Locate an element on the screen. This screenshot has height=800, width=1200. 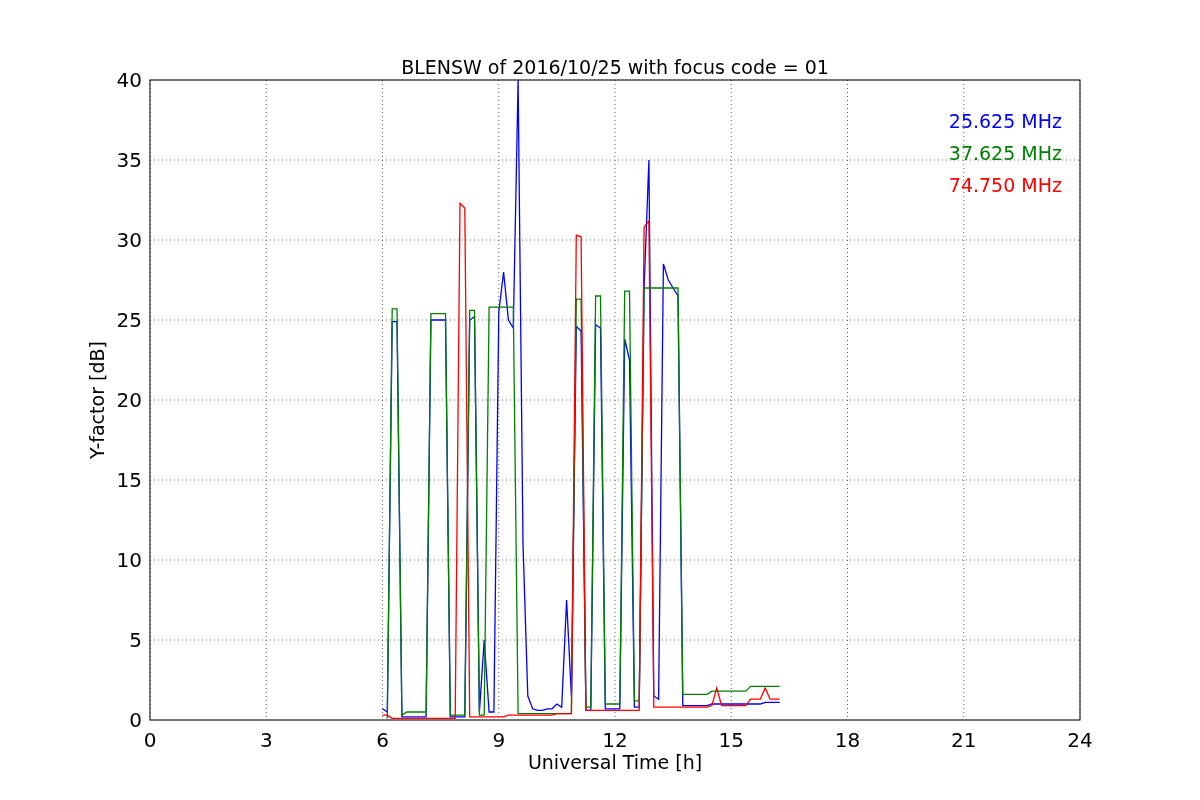
y-tick-label: 5 is located at coordinates (135, 640).